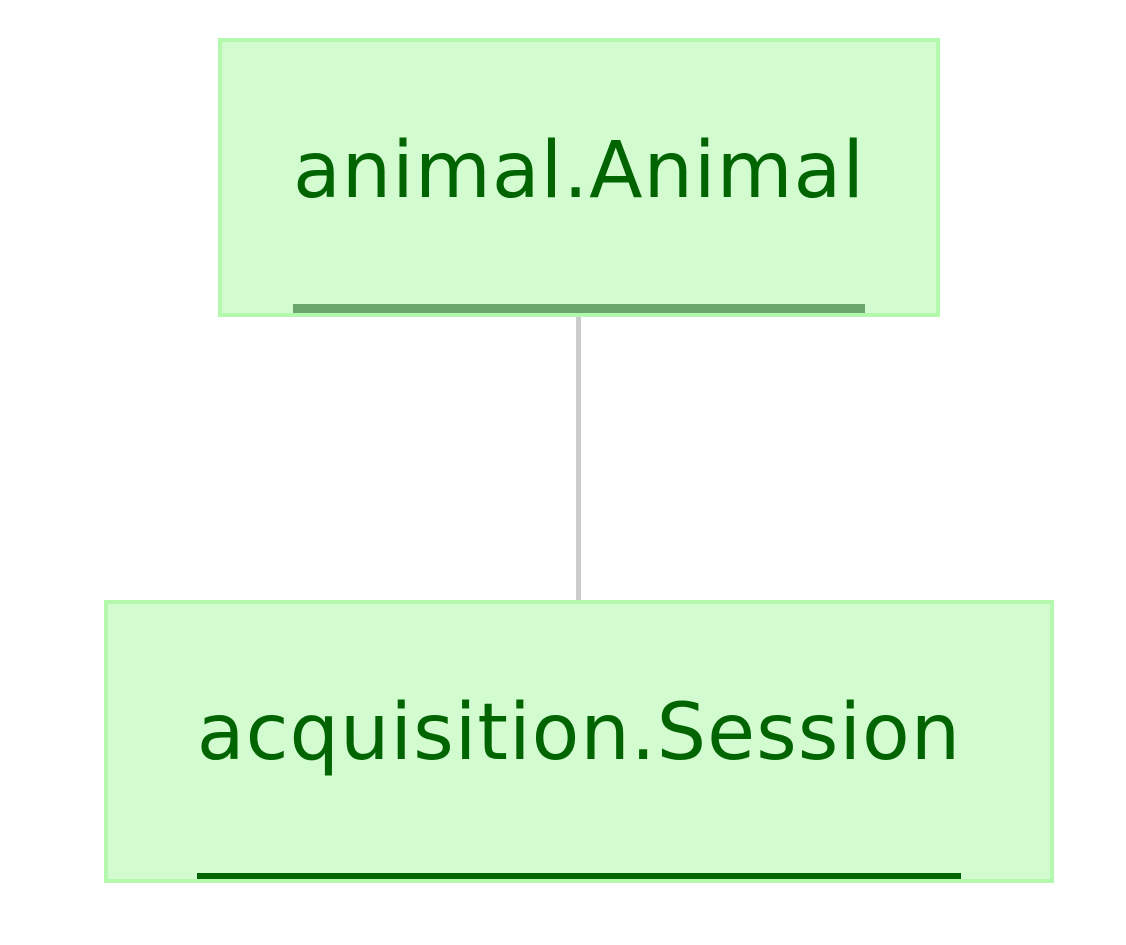 The height and width of the screenshot is (945, 1126). Describe the element at coordinates (578, 458) in the screenshot. I see `edge-animal-to-session` at that location.